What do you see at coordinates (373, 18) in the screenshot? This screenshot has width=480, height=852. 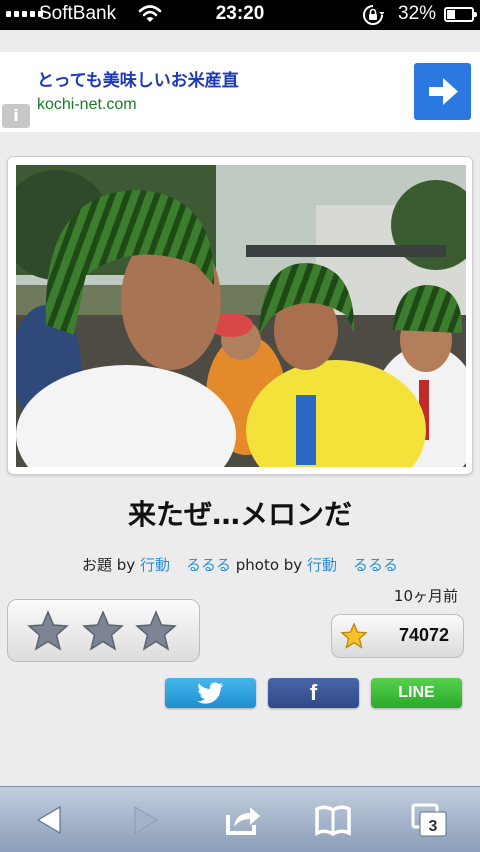 I see `rotation-lock-icon` at bounding box center [373, 18].